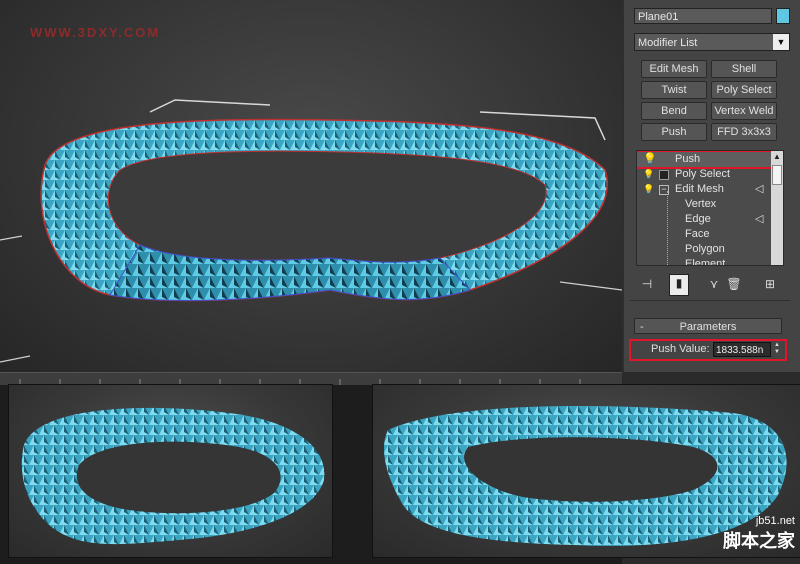  What do you see at coordinates (664, 175) in the screenshot?
I see `expand-icon` at bounding box center [664, 175].